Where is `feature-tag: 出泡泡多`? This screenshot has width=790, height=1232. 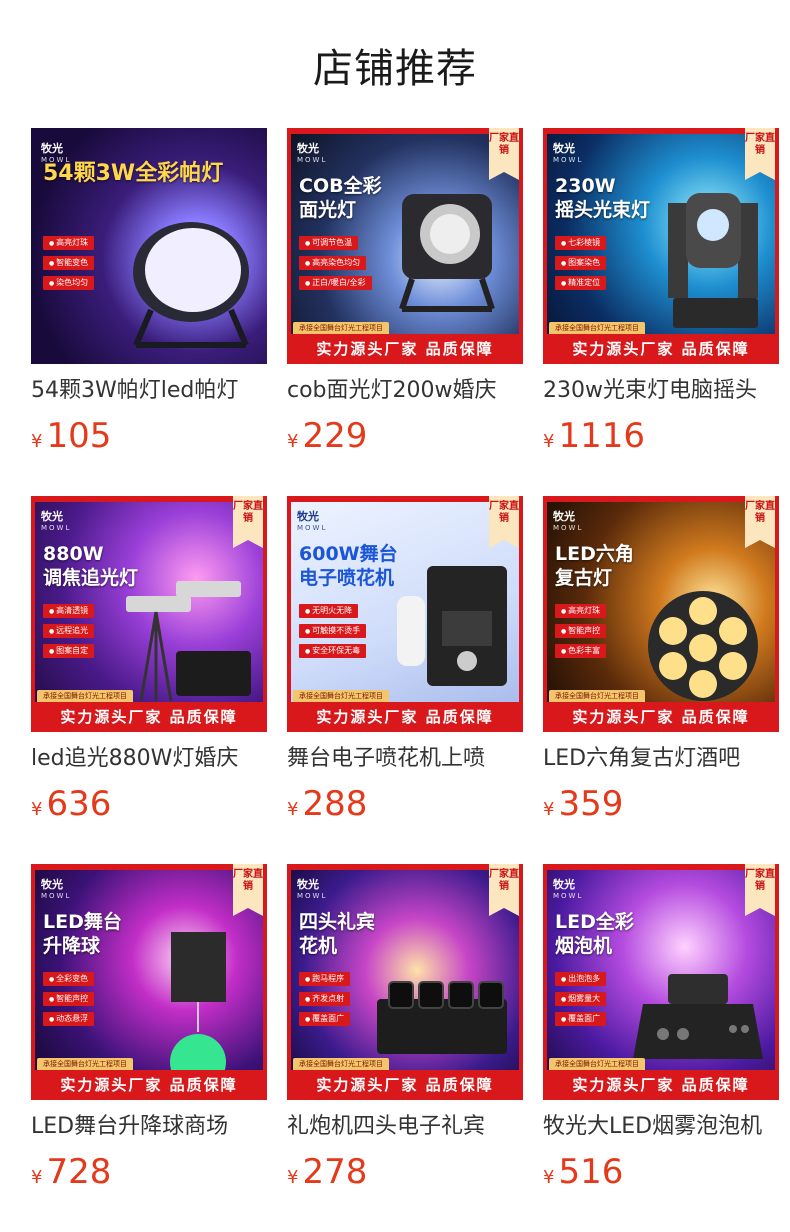 feature-tag: 出泡泡多 is located at coordinates (581, 979).